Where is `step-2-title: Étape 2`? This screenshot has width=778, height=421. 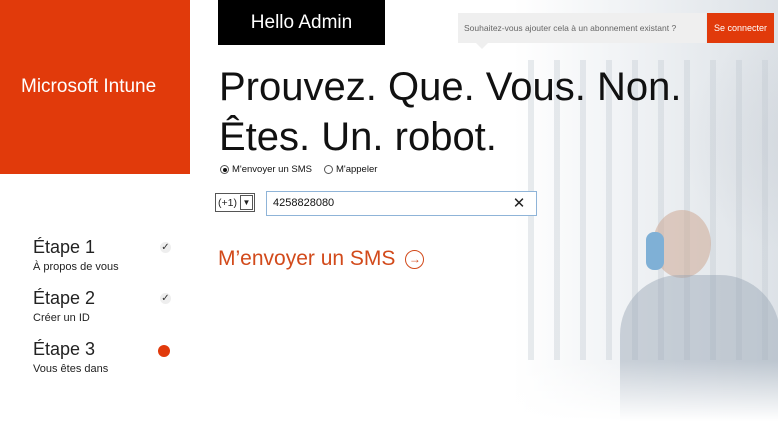 step-2-title: Étape 2 is located at coordinates (64, 298).